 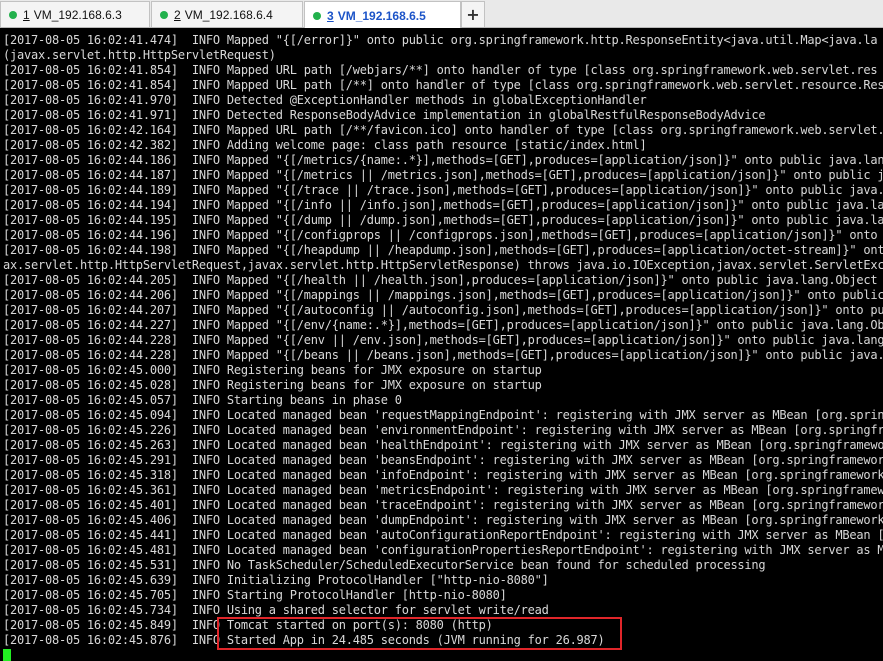 What do you see at coordinates (77, 14) in the screenshot?
I see `session-tab-label: VM_192.168.6.3` at bounding box center [77, 14].